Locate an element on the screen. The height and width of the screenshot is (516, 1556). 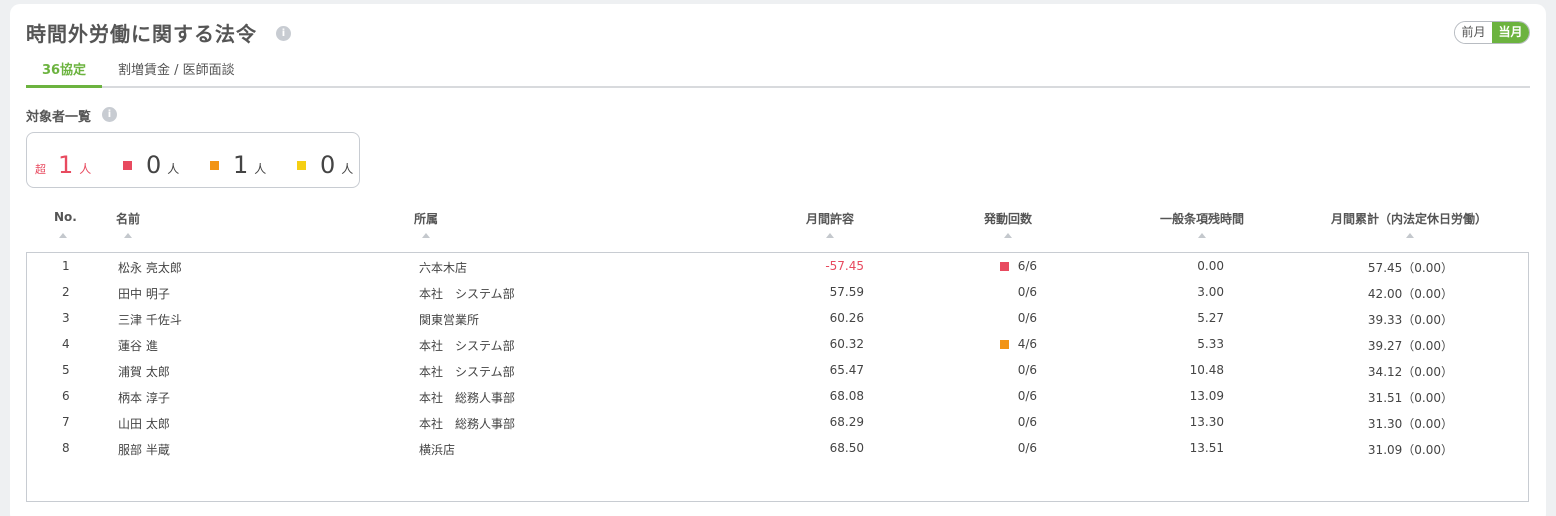
row-total: 31.09（0.00） is located at coordinates (1410, 450).